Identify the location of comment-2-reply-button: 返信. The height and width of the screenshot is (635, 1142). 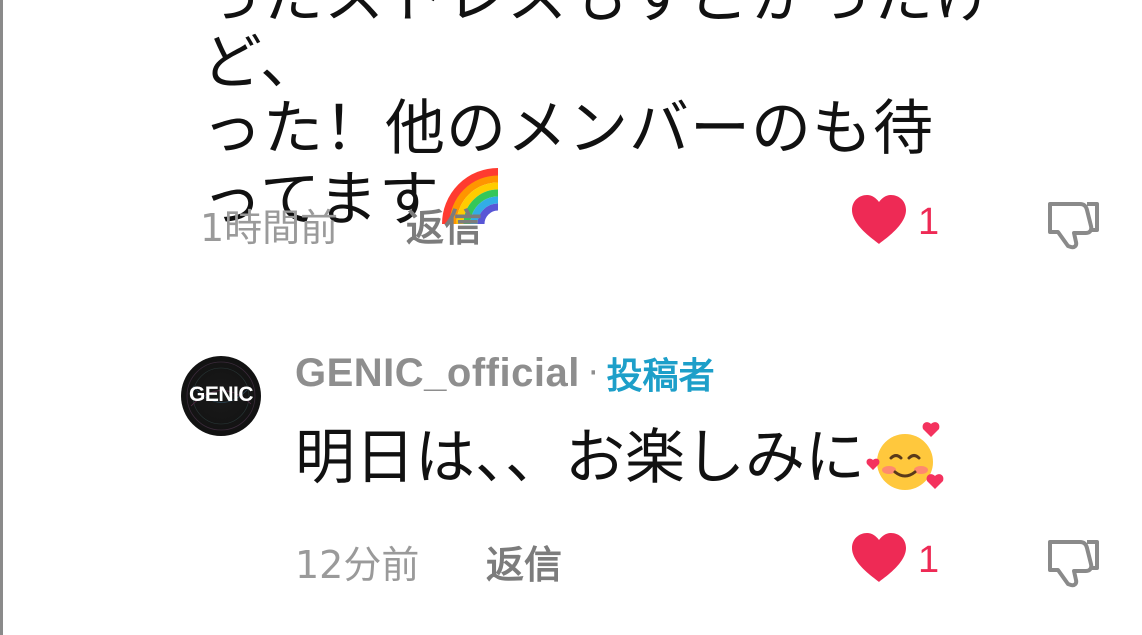
(524, 565).